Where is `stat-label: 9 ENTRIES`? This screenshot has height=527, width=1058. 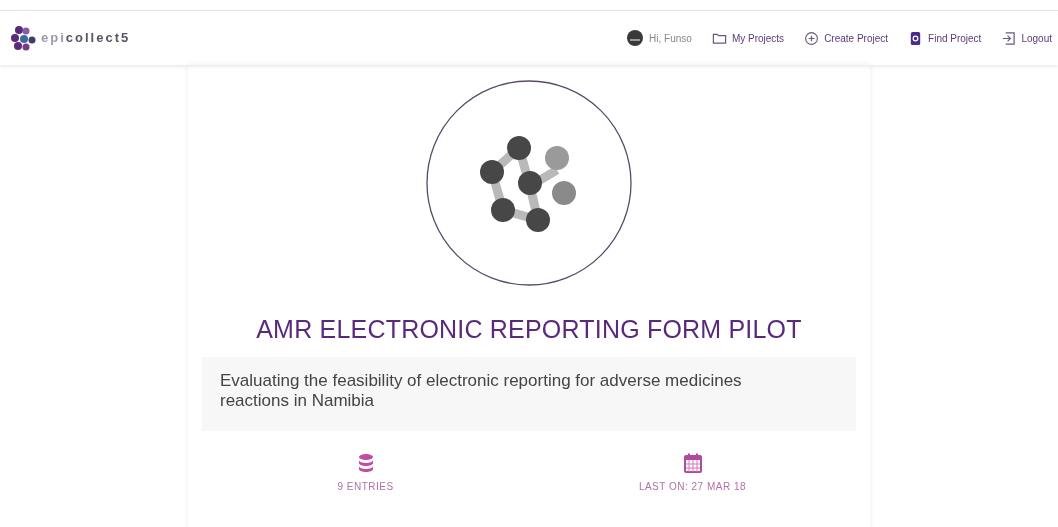 stat-label: 9 ENTRIES is located at coordinates (365, 486).